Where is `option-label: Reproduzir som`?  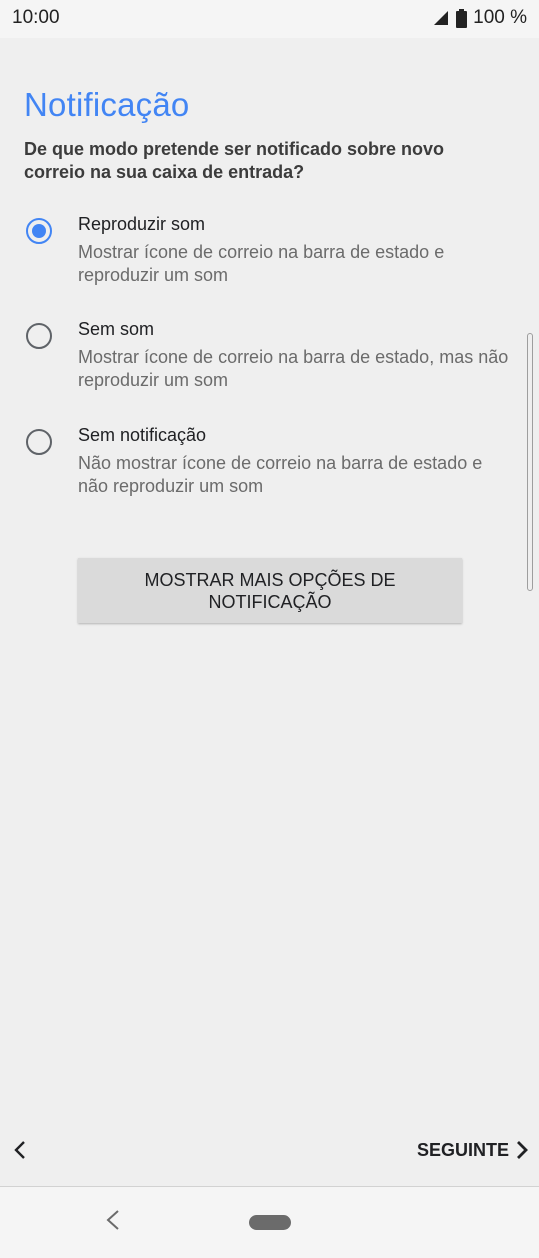
option-label: Reproduzir som is located at coordinates (142, 224).